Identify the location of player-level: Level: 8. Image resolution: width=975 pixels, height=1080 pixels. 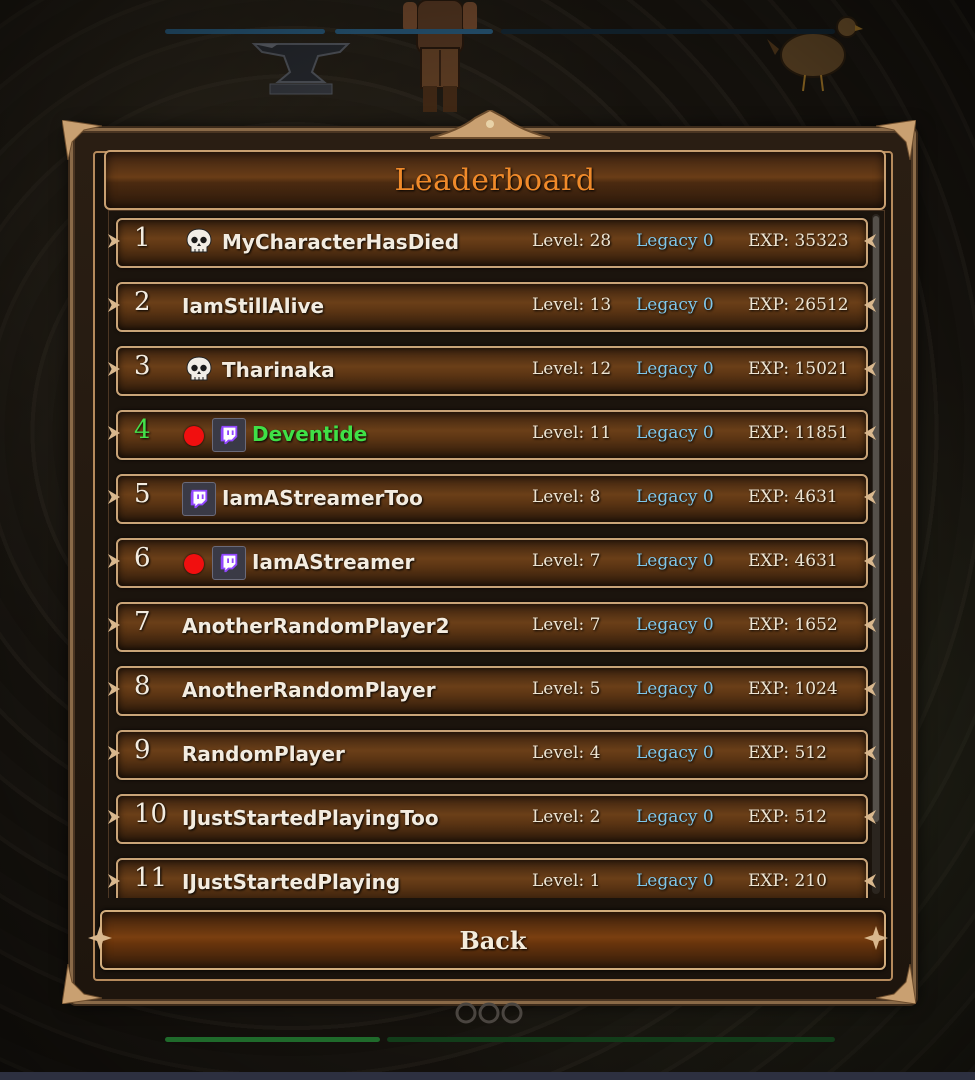
(566, 497).